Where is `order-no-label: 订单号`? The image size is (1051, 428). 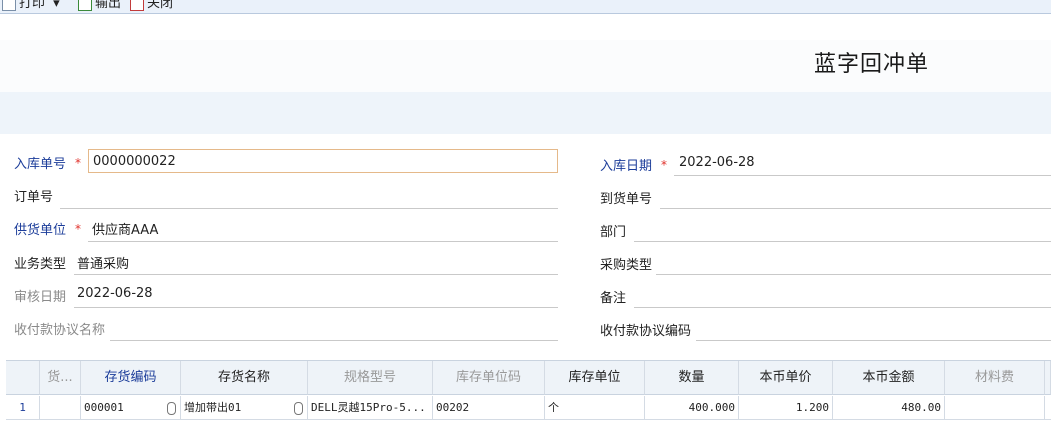 order-no-label: 订单号 is located at coordinates (34, 197).